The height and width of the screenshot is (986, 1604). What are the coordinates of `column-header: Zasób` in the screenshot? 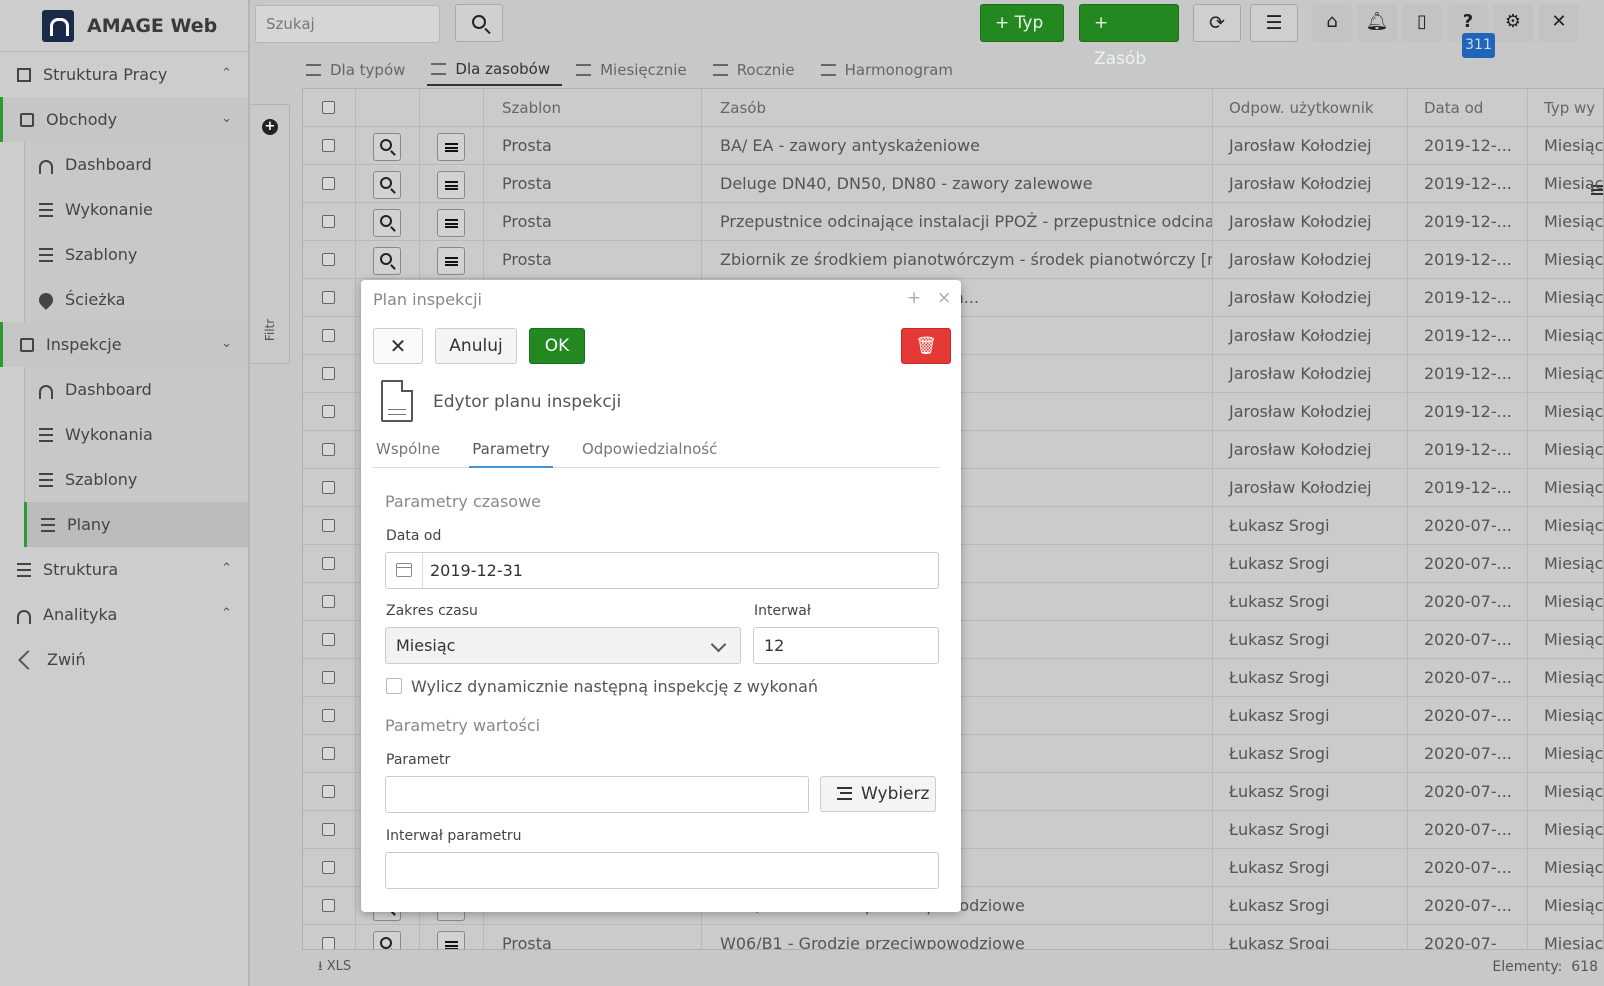 It's located at (957, 108).